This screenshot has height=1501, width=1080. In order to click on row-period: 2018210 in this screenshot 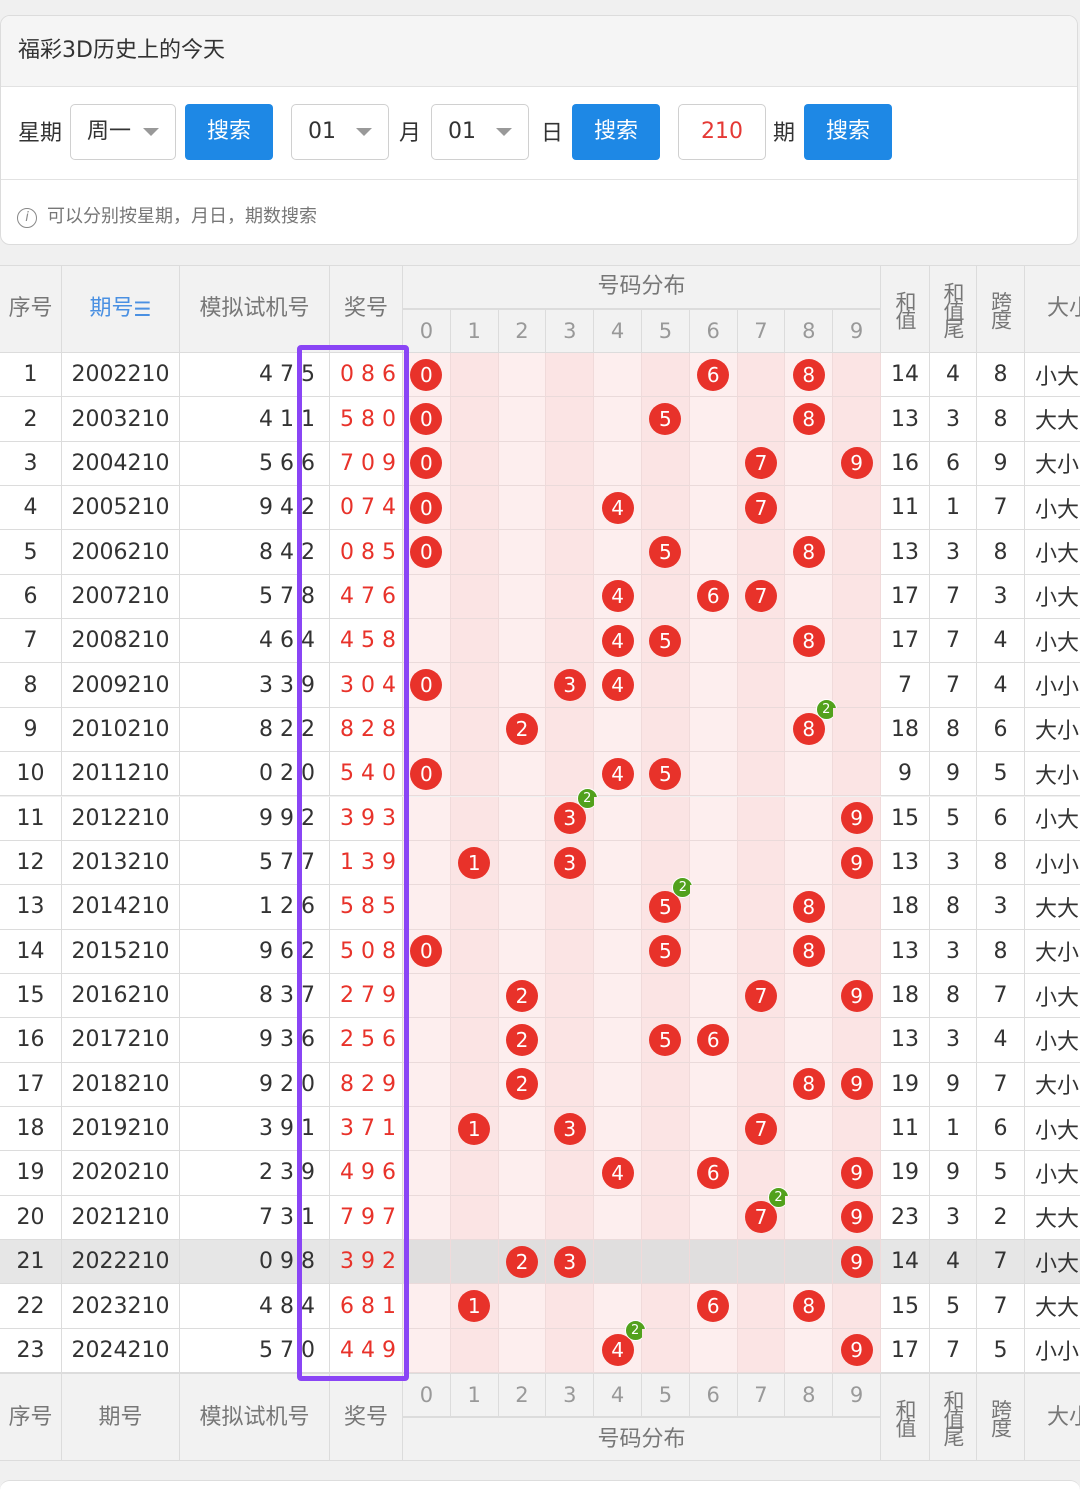, I will do `click(121, 1084)`.